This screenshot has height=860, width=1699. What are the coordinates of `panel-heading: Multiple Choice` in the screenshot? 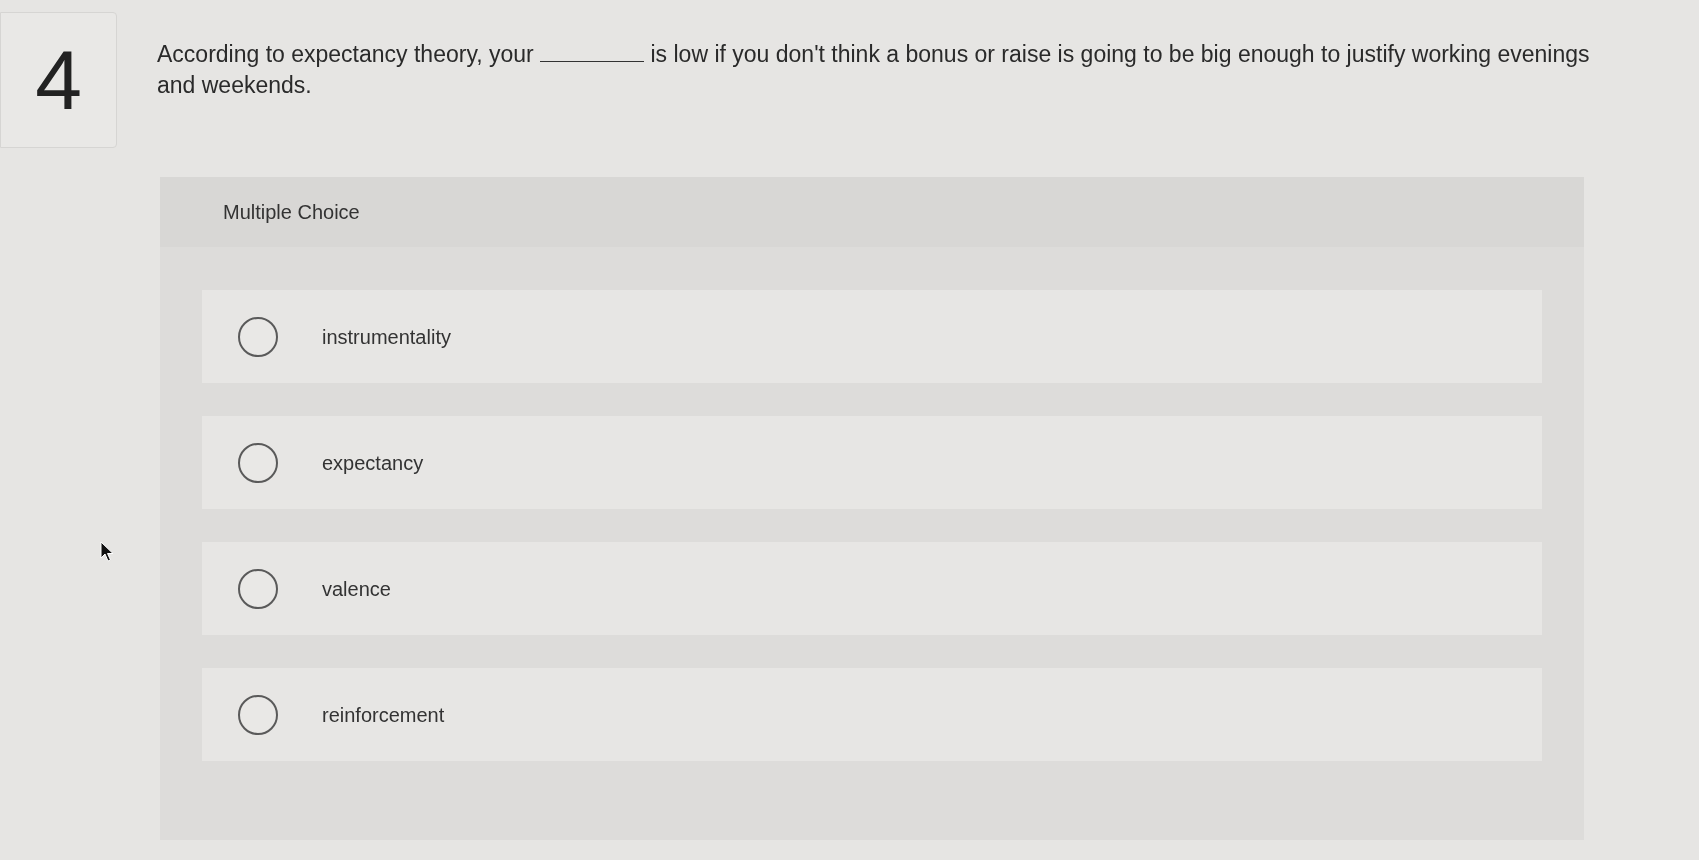 It's located at (291, 212).